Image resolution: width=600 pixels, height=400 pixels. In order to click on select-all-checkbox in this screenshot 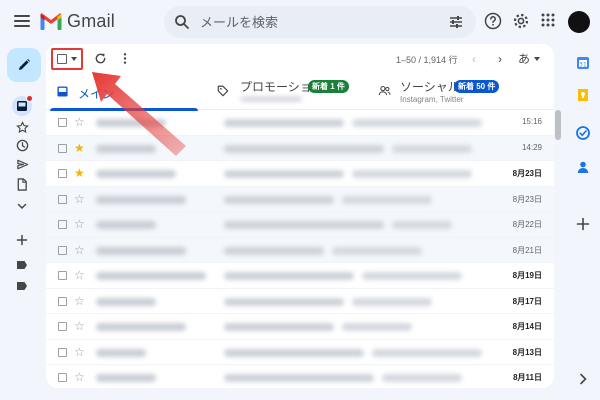, I will do `click(67, 59)`.